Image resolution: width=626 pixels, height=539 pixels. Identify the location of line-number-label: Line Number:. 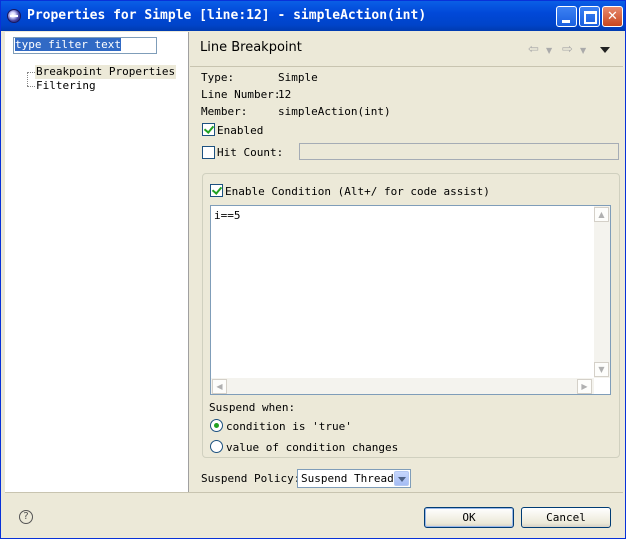
(241, 94).